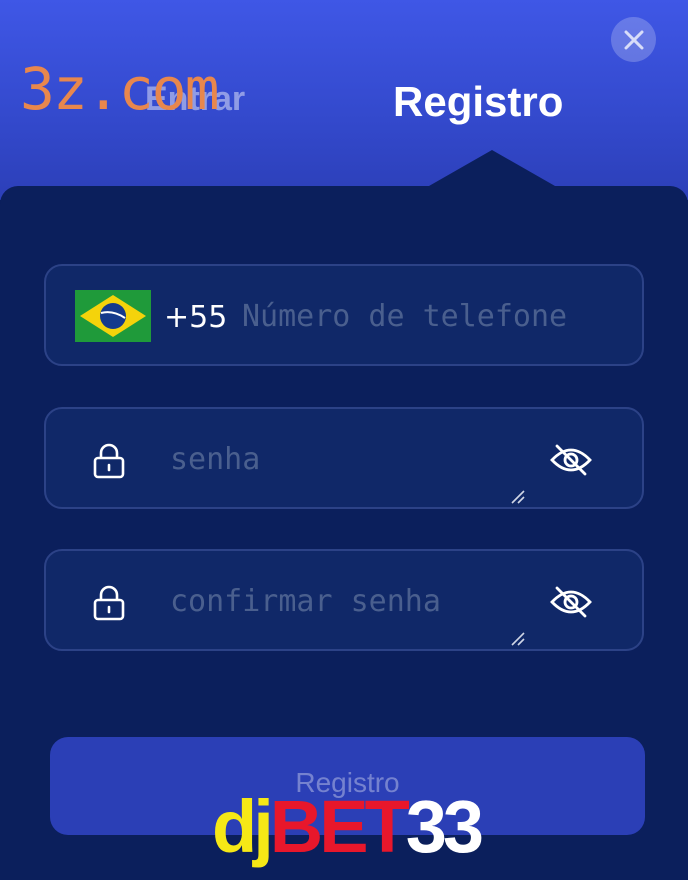  Describe the element at coordinates (492, 170) in the screenshot. I see `active-tab-notch` at that location.